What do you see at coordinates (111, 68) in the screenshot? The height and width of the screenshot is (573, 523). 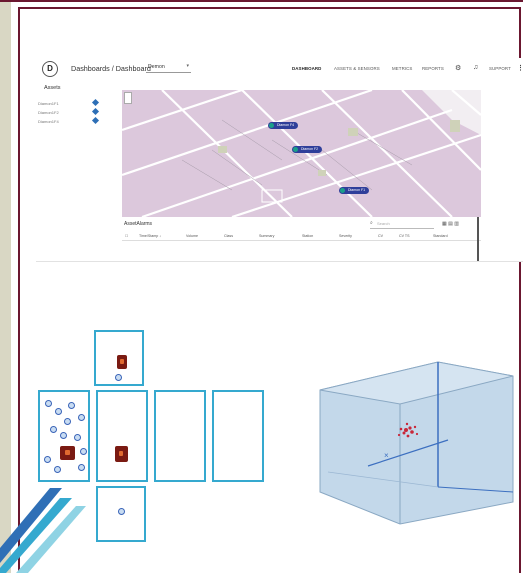 I see `breadcrumb: Dashboards / Dashboard` at bounding box center [111, 68].